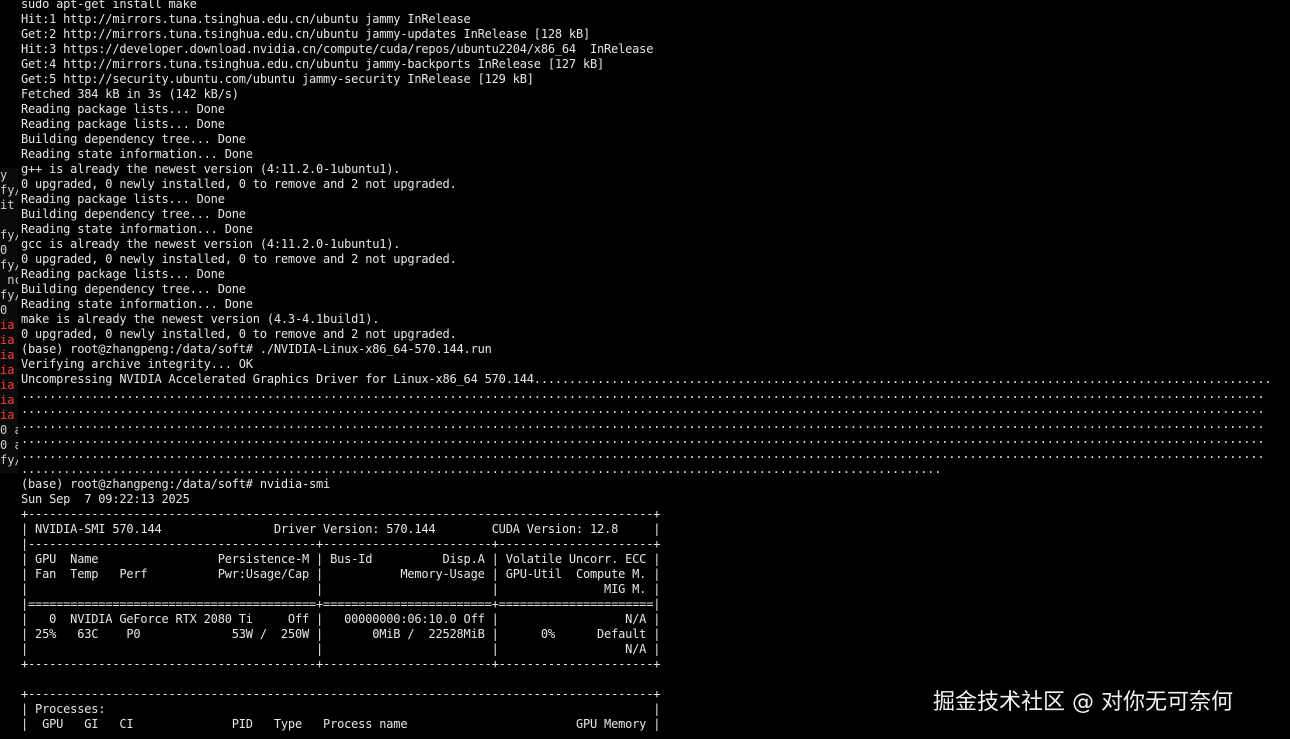 The height and width of the screenshot is (739, 1290). I want to click on terminal-line: | | | N/A |, so click(341, 649).